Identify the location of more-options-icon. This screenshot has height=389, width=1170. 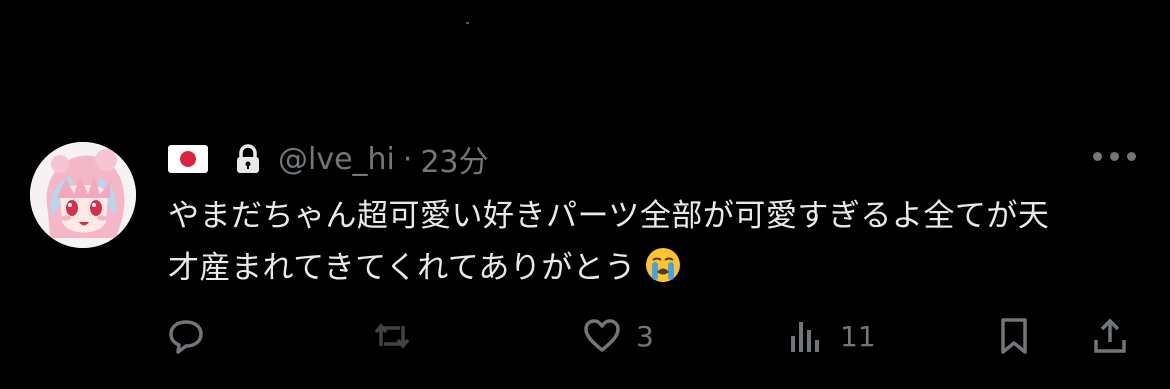
(1115, 159).